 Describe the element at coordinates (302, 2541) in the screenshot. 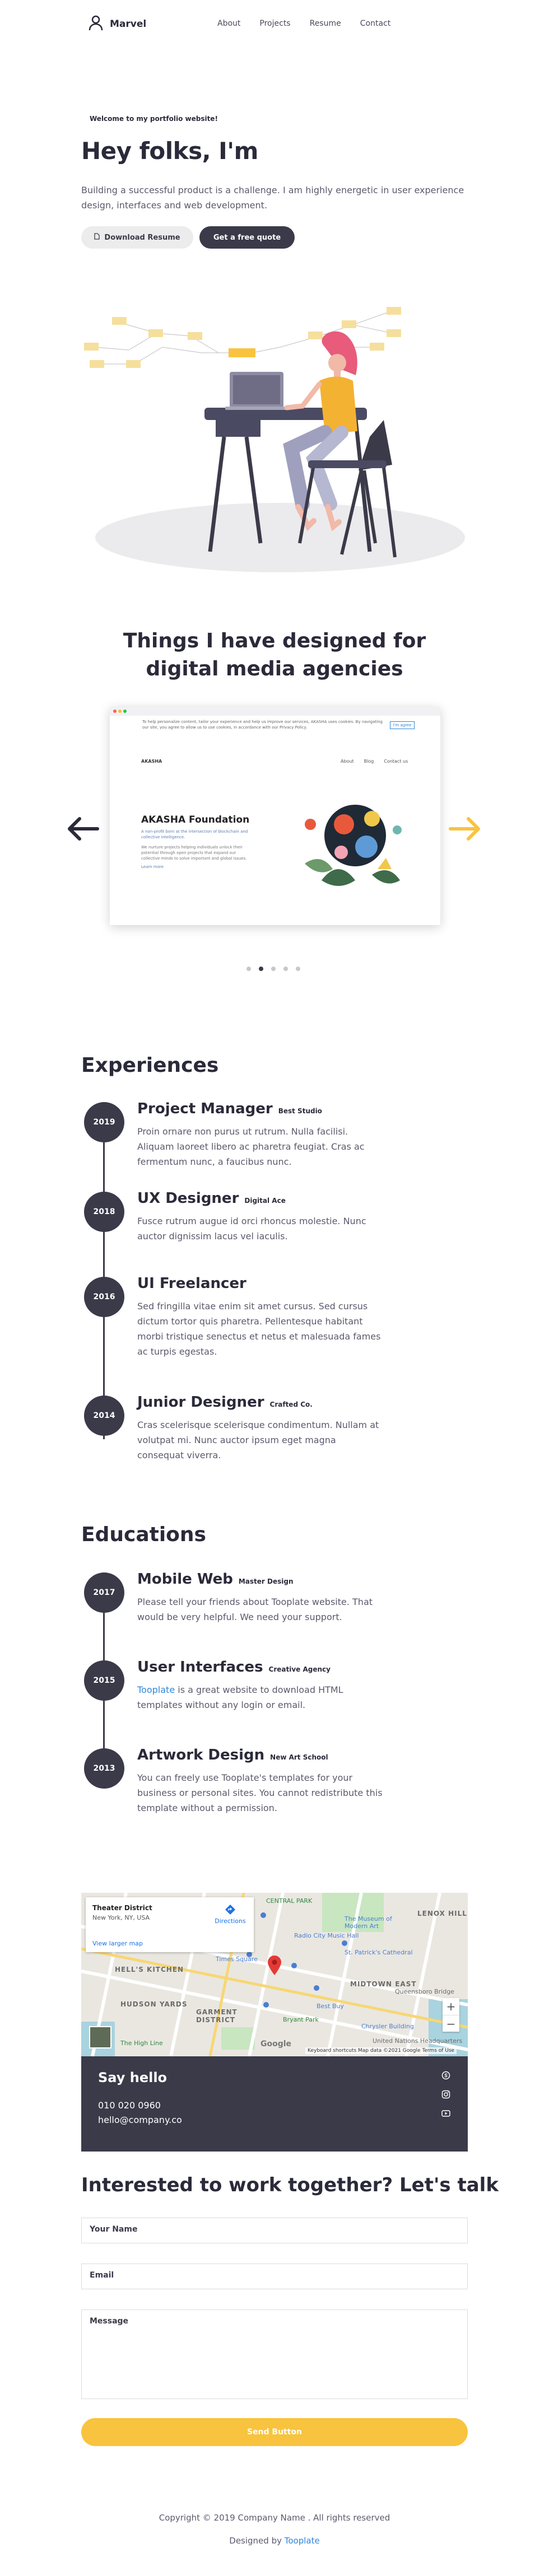

I see `designer-link: Tooplate` at that location.